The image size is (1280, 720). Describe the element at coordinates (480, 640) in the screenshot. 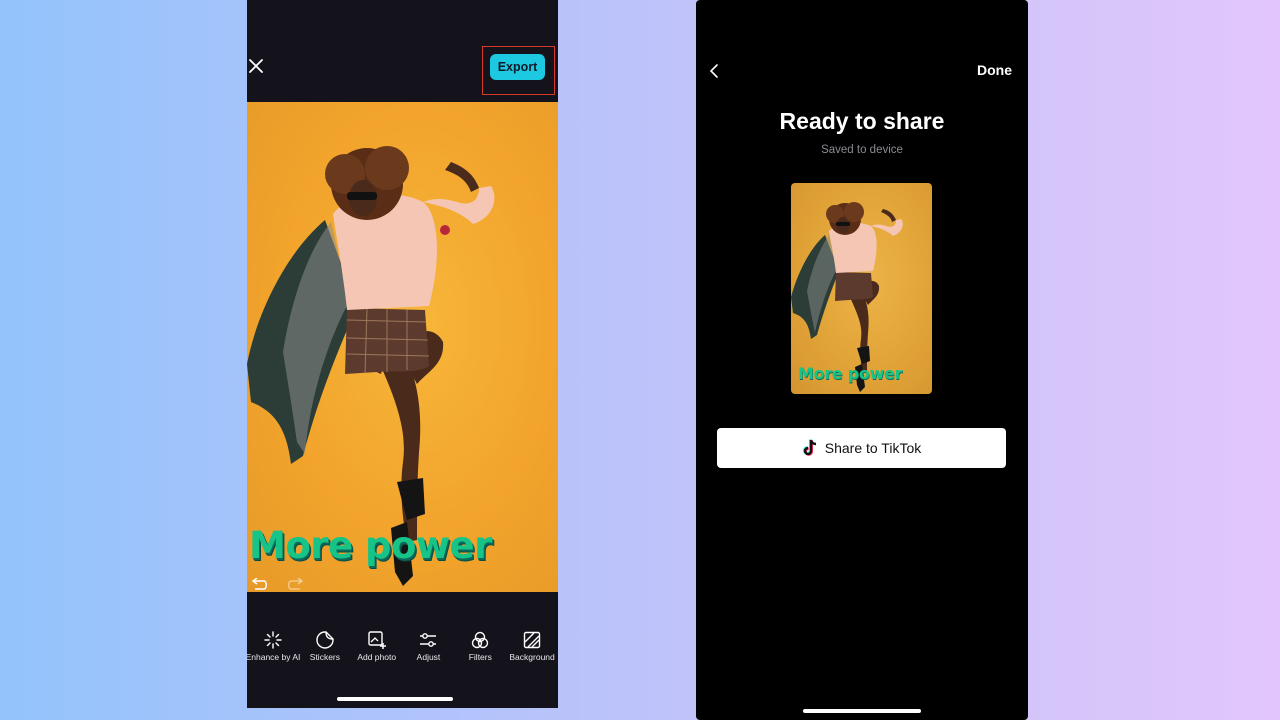

I see `filters-icon` at that location.